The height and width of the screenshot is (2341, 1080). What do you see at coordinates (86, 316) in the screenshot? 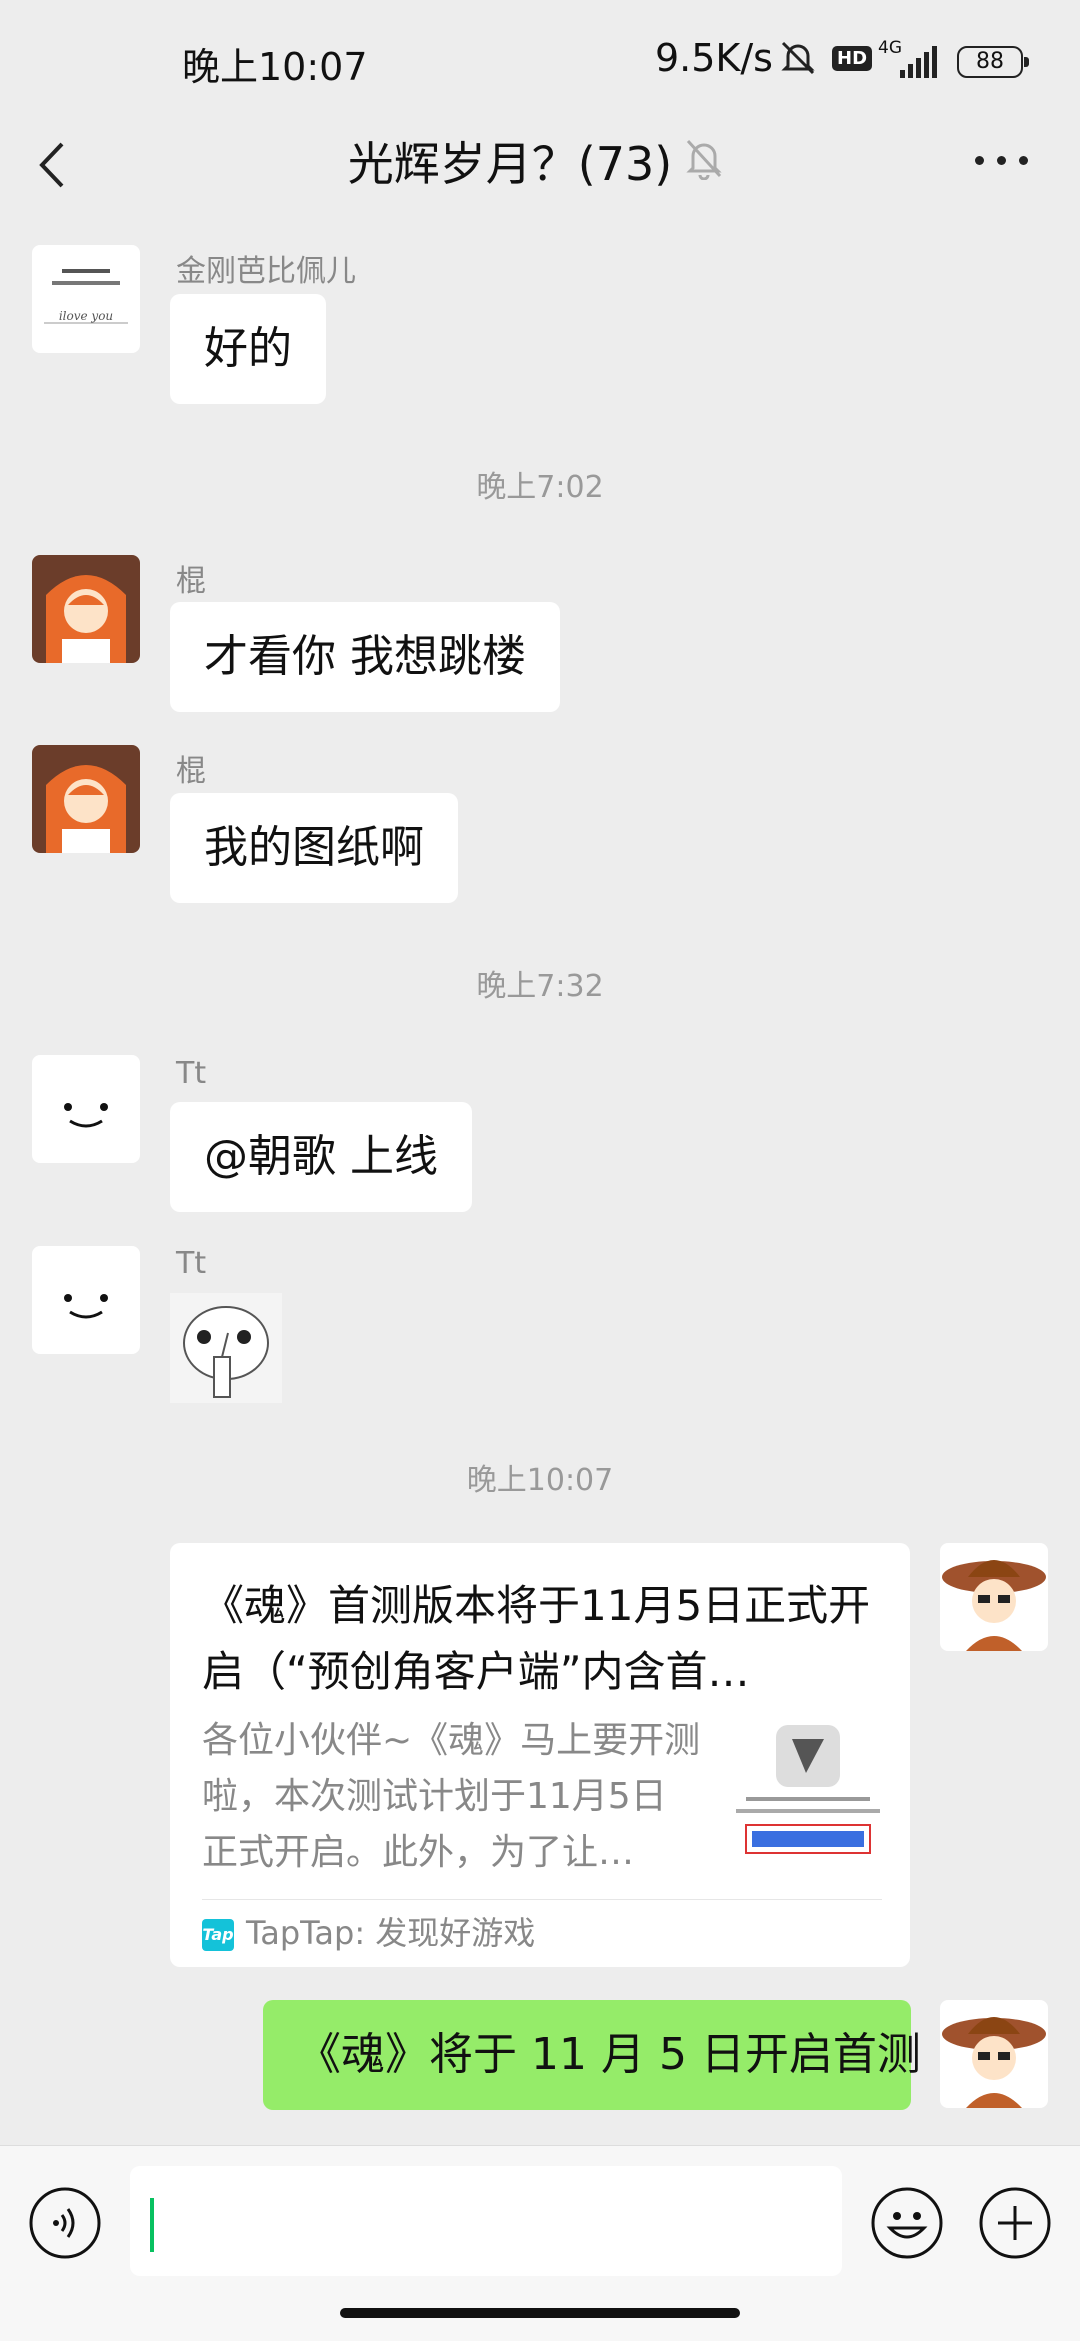
I see `avatar-caption: ilove you` at bounding box center [86, 316].